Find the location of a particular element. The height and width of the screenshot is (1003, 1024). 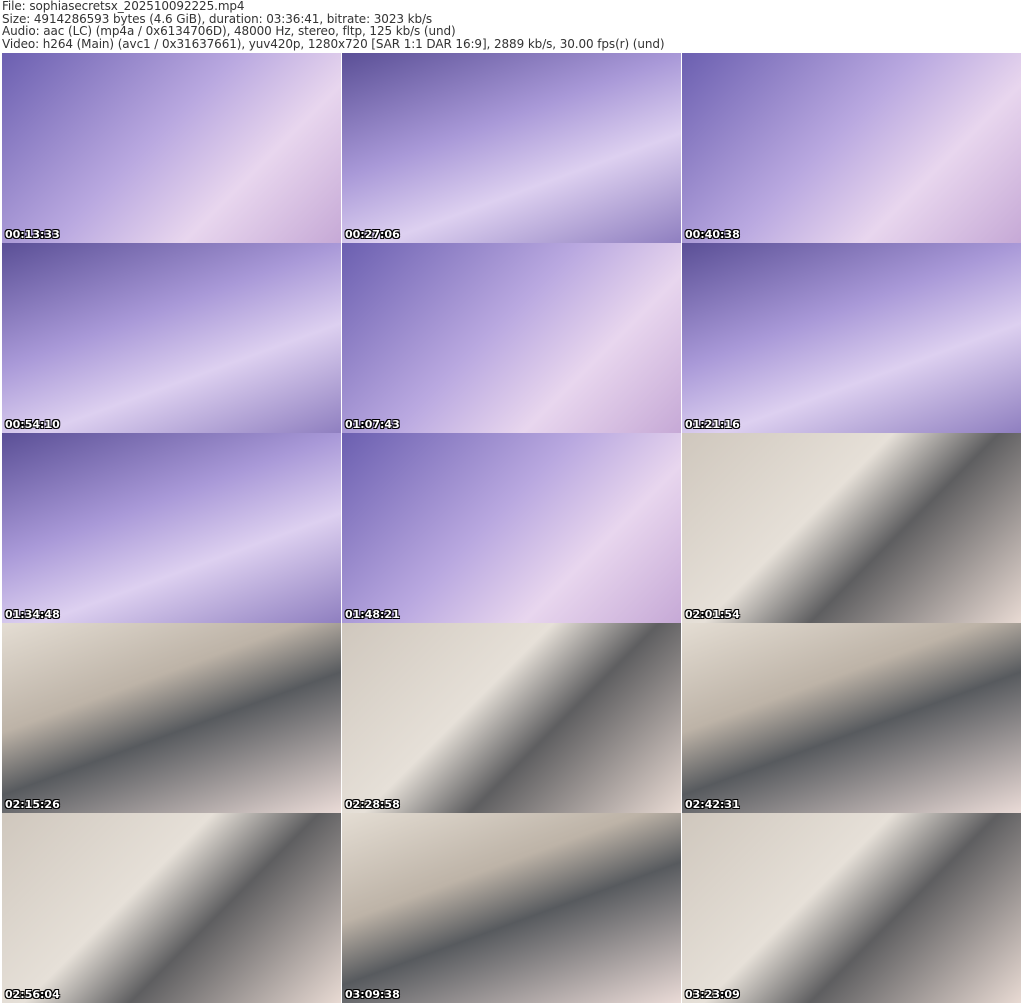

frame-timestamp: 02:42:31 is located at coordinates (712, 804).